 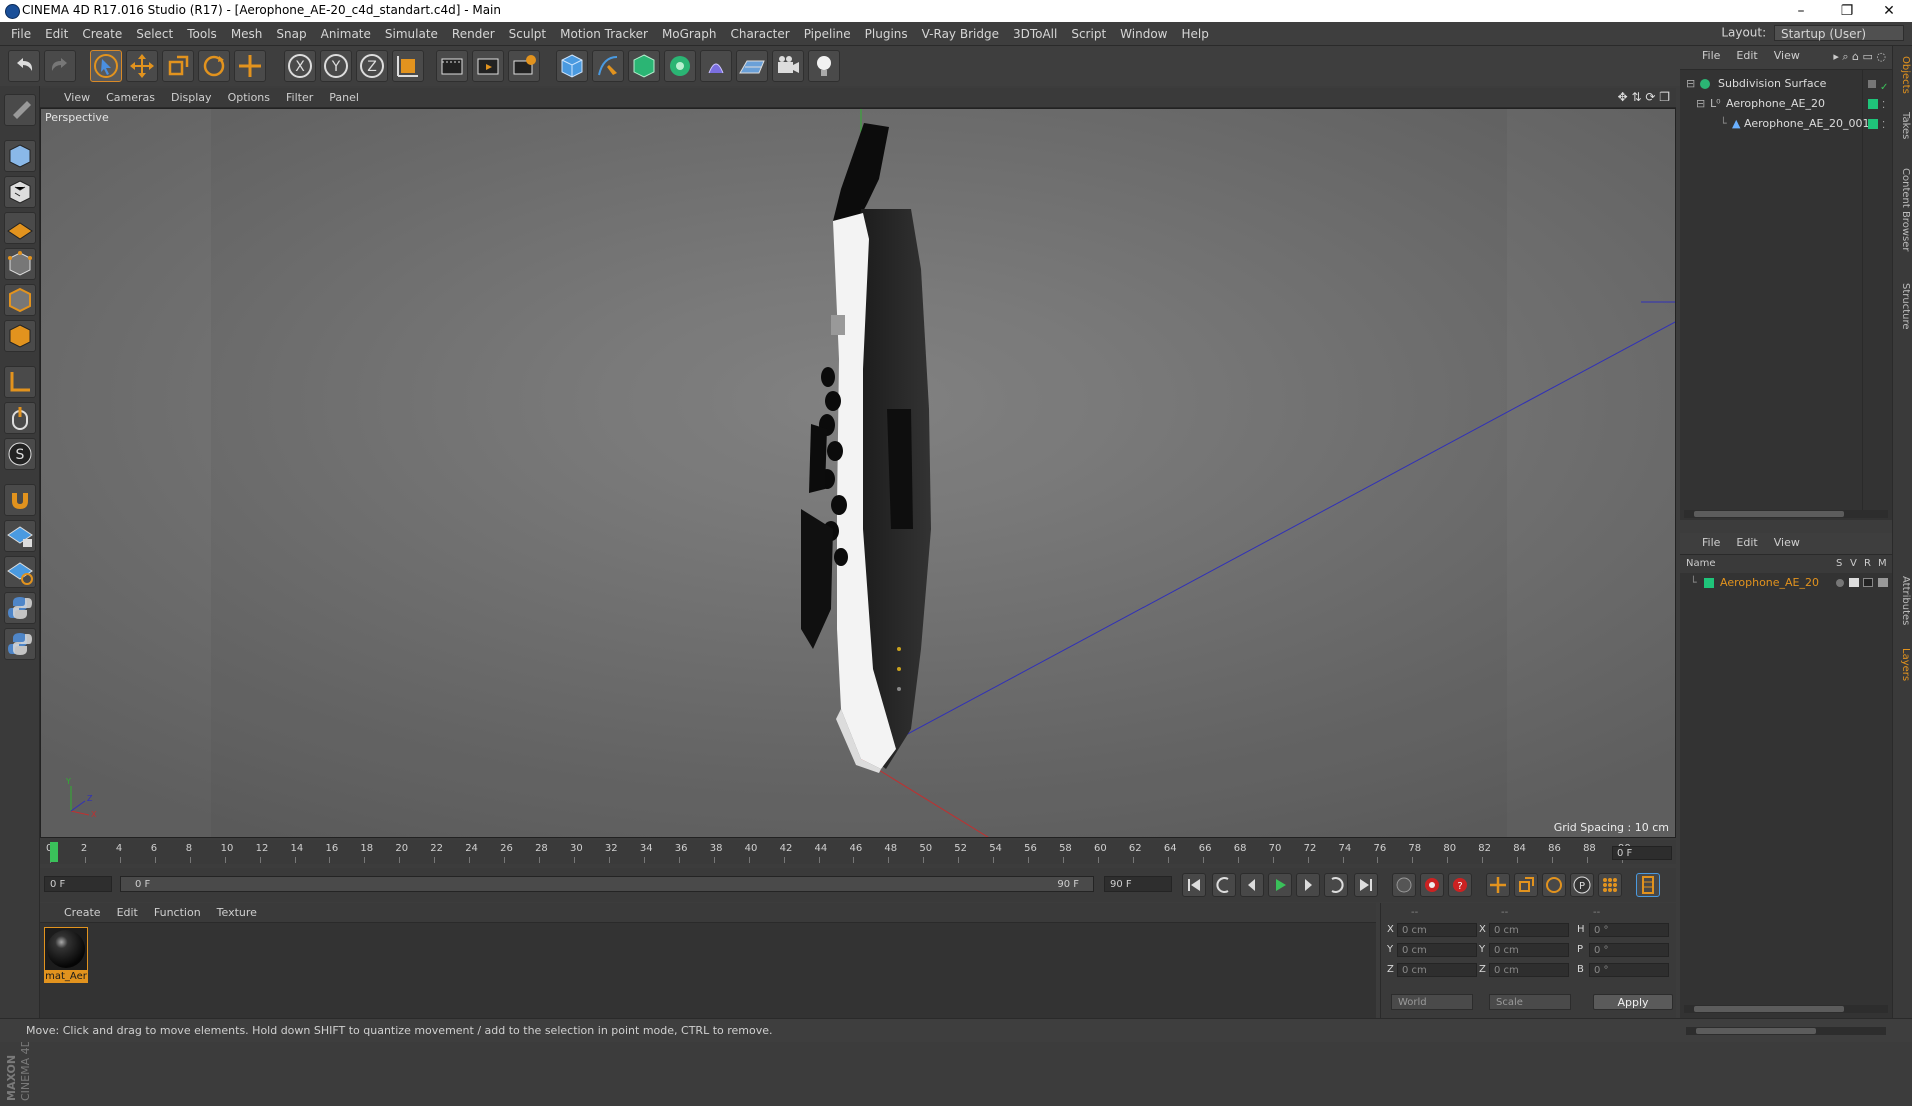 What do you see at coordinates (1526, 885) in the screenshot?
I see `record-scale-icon` at bounding box center [1526, 885].